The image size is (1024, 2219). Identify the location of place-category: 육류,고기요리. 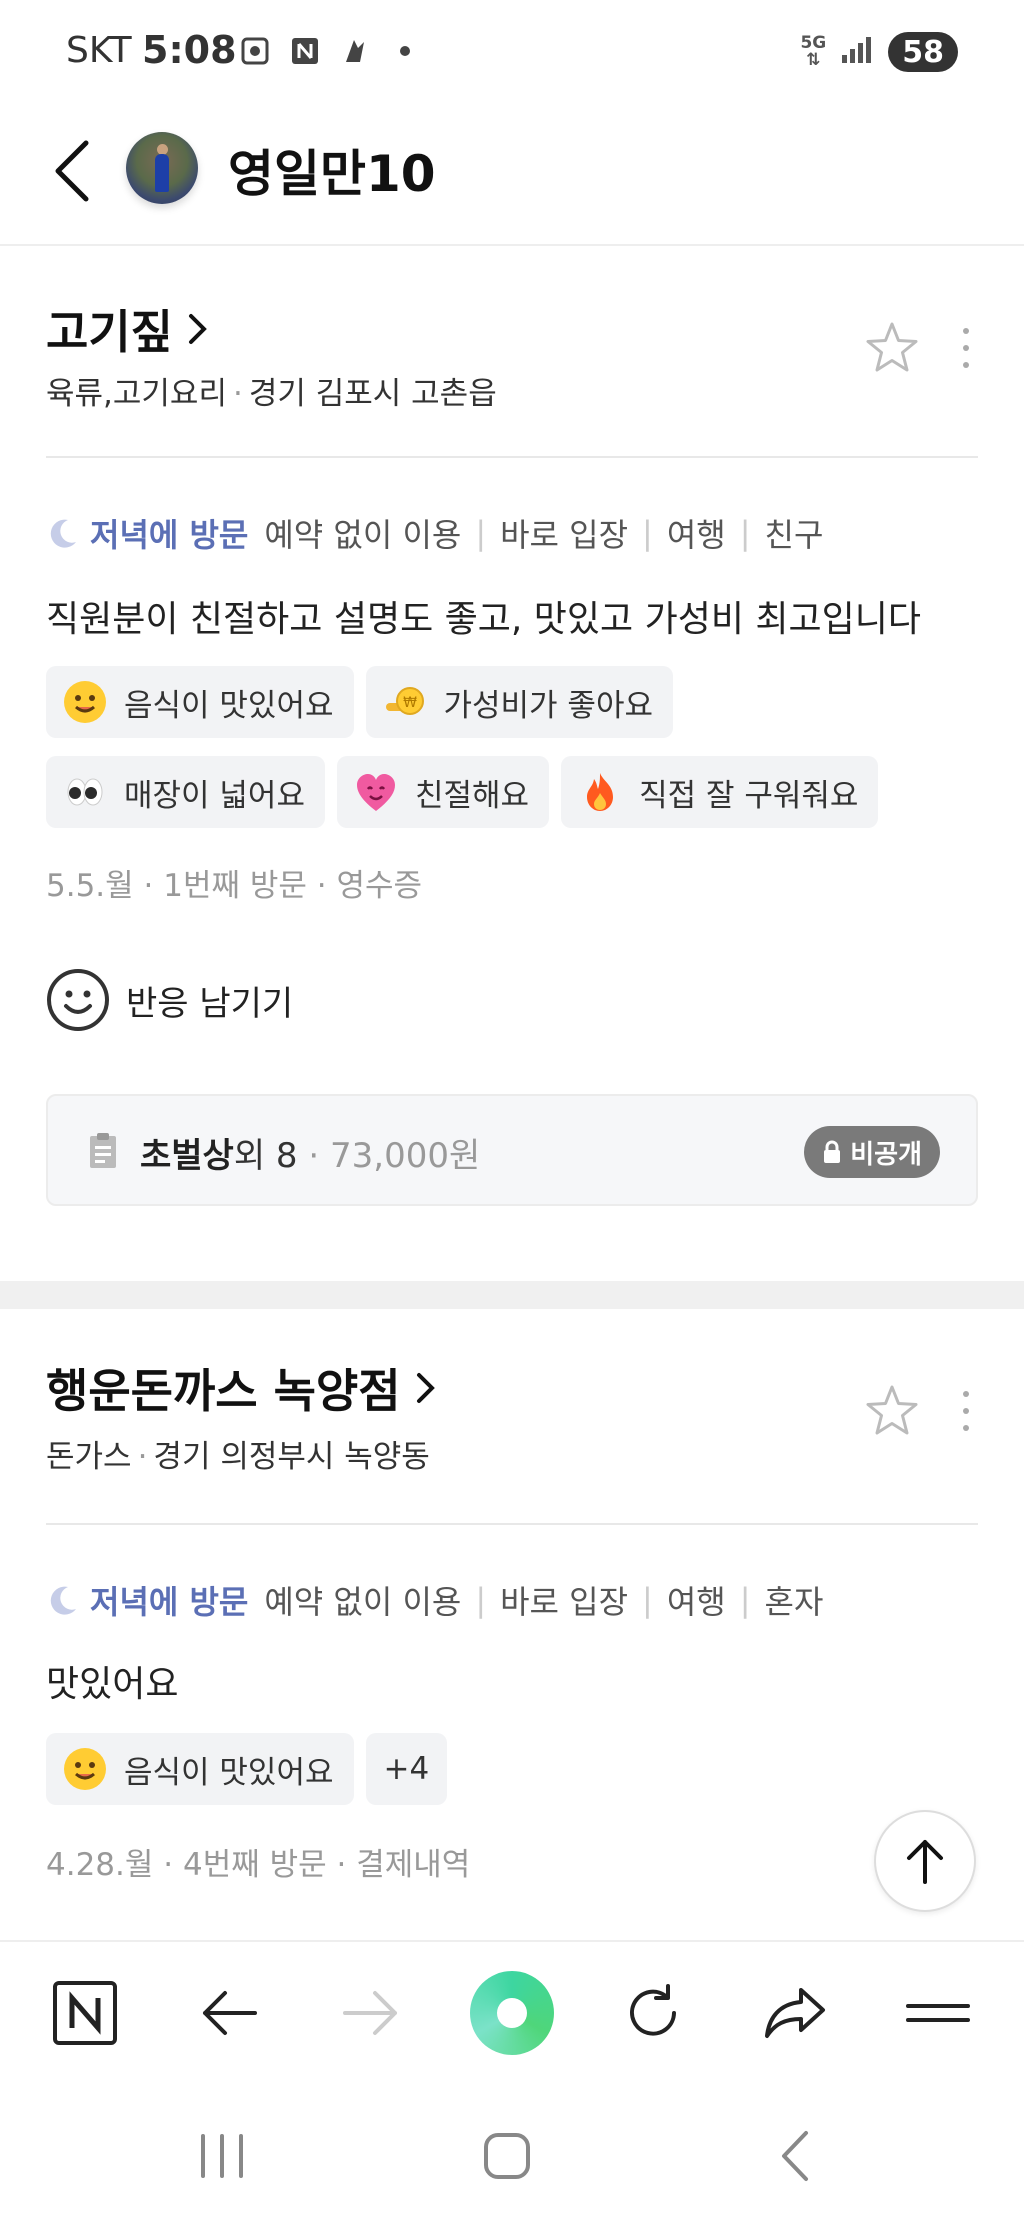
(136, 394).